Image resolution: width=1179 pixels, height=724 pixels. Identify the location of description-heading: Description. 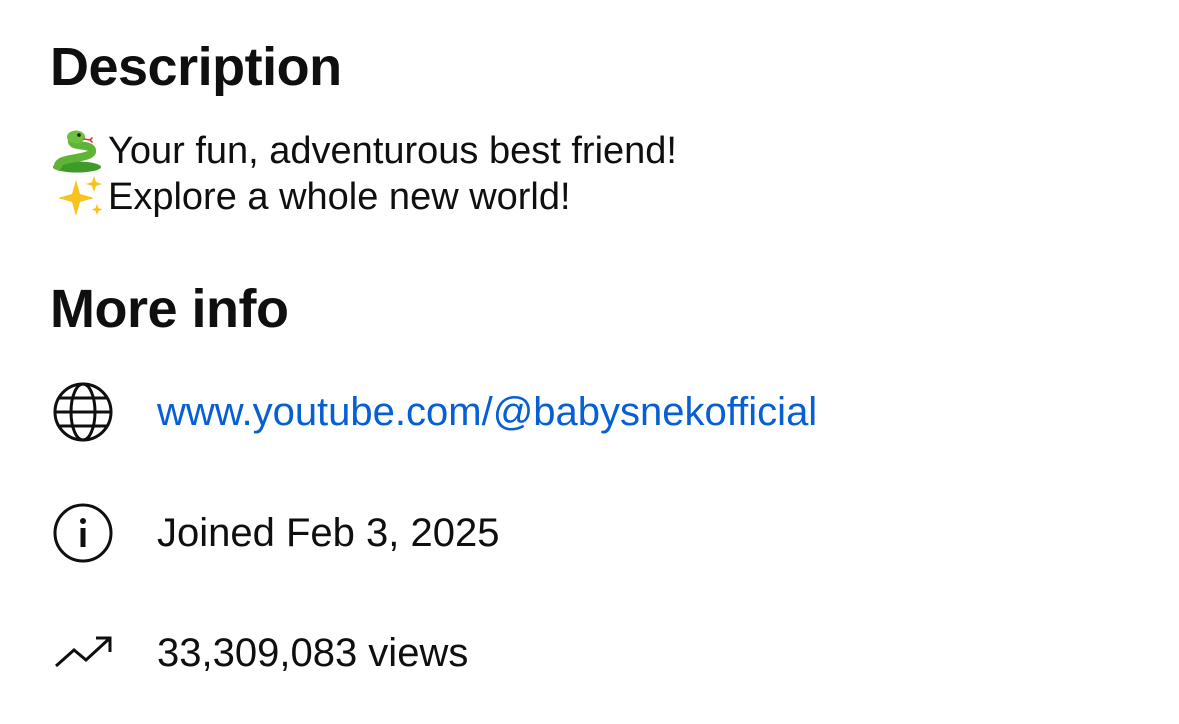
(196, 67).